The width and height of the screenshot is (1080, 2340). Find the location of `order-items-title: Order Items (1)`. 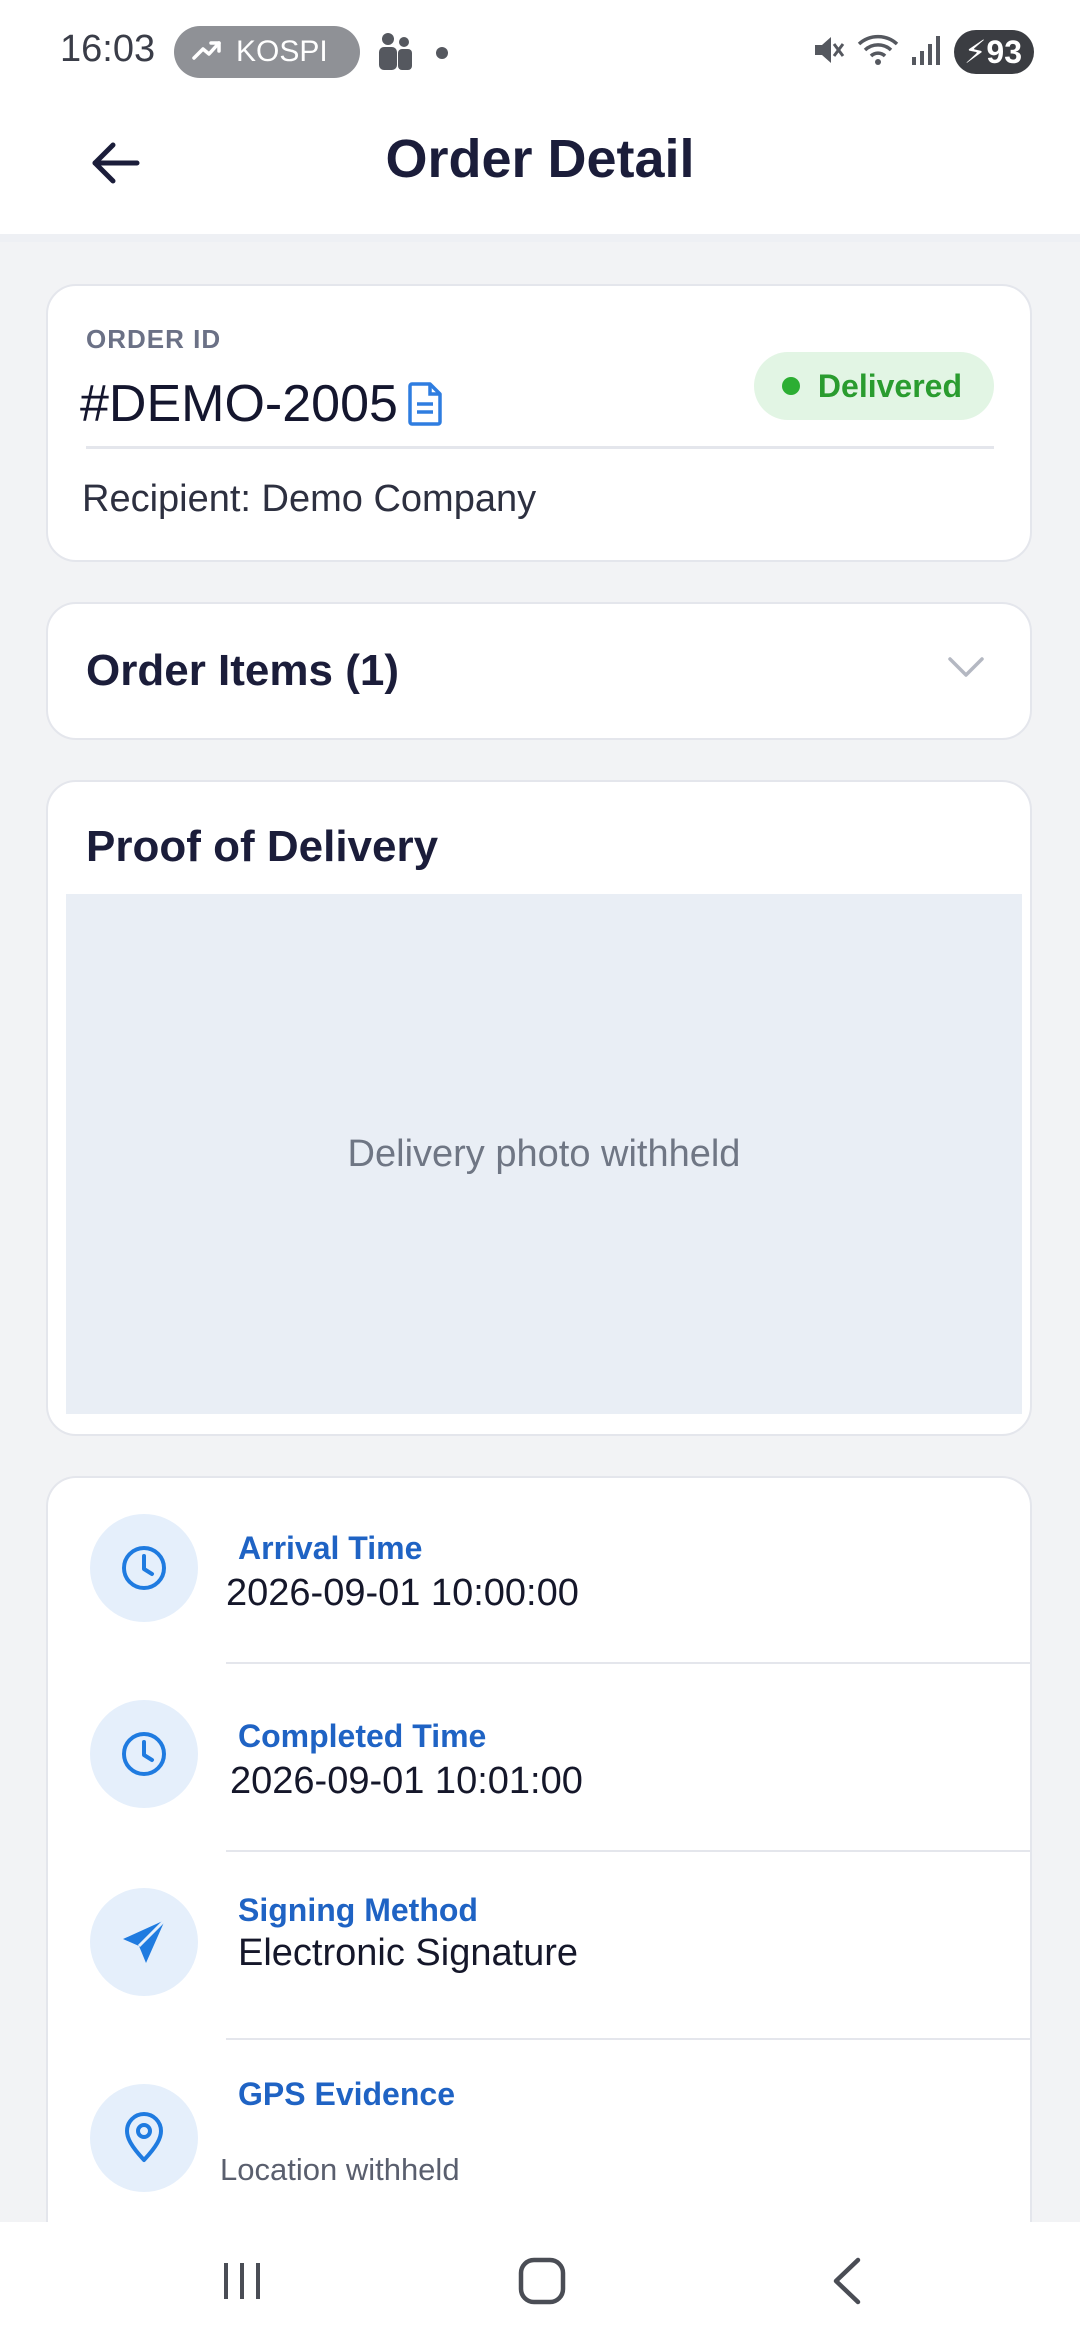

order-items-title: Order Items (1) is located at coordinates (242, 670).